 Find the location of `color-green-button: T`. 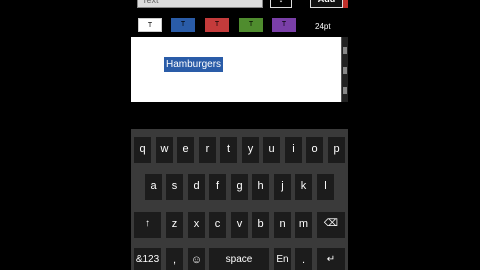

color-green-button: T is located at coordinates (251, 25).